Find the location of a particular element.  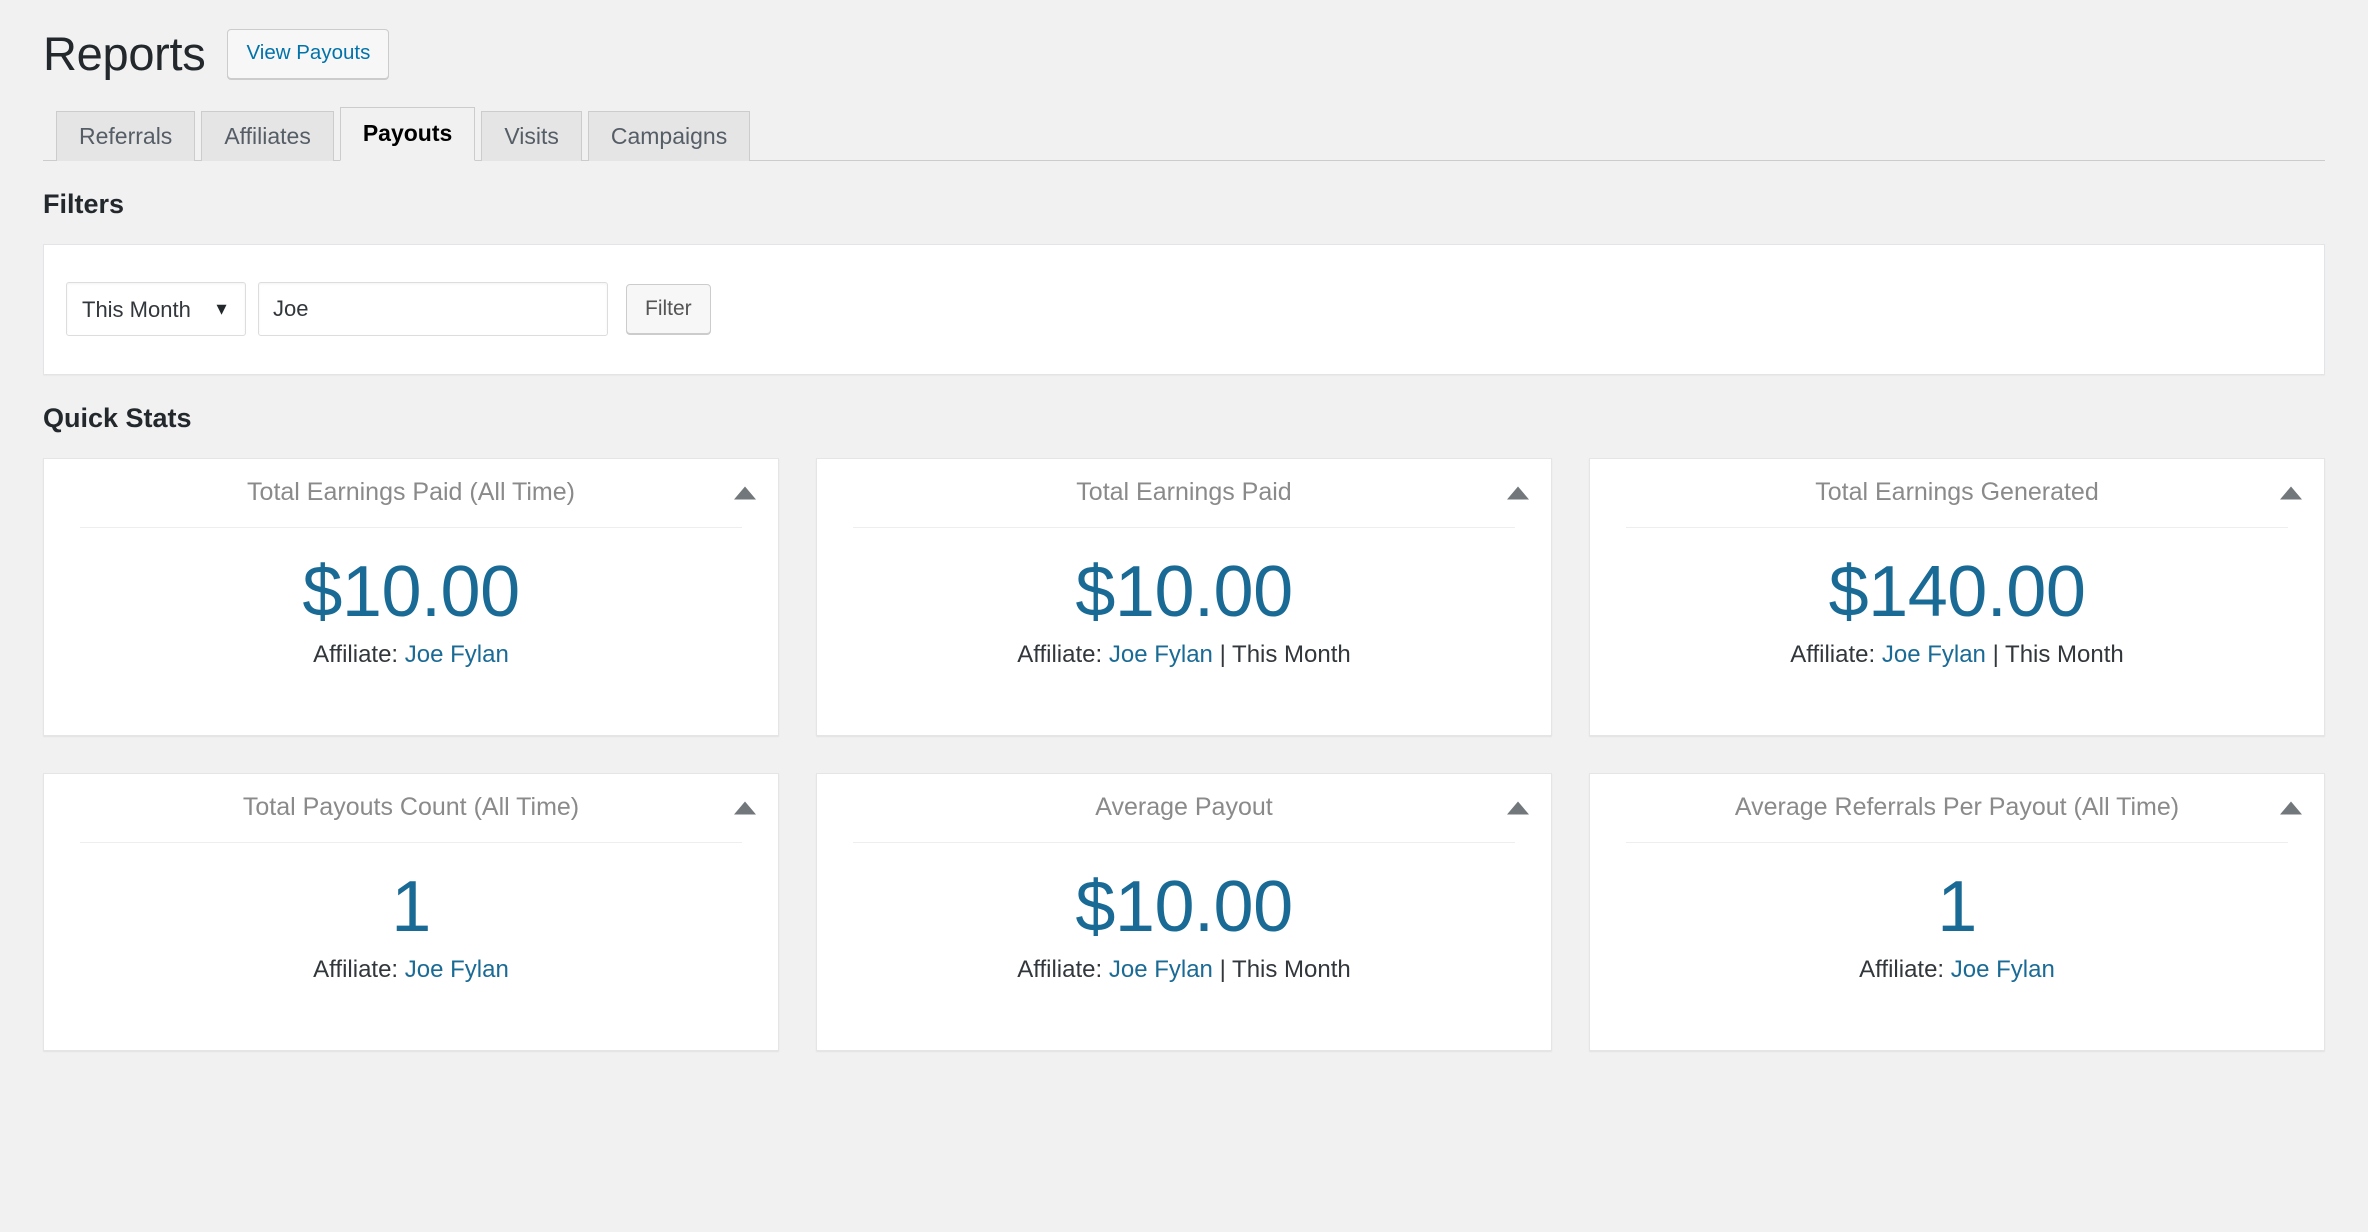

tab-affiliates: Affiliates is located at coordinates (267, 135).